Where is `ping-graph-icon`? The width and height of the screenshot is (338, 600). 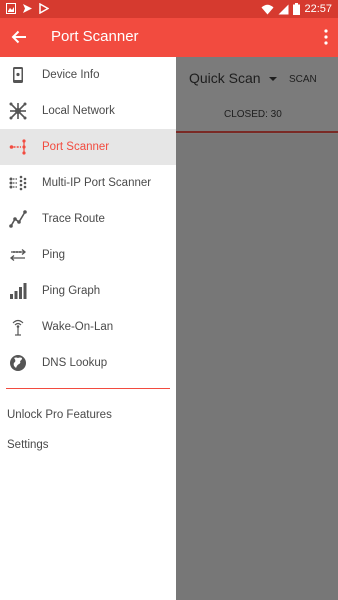
ping-graph-icon is located at coordinates (18, 291).